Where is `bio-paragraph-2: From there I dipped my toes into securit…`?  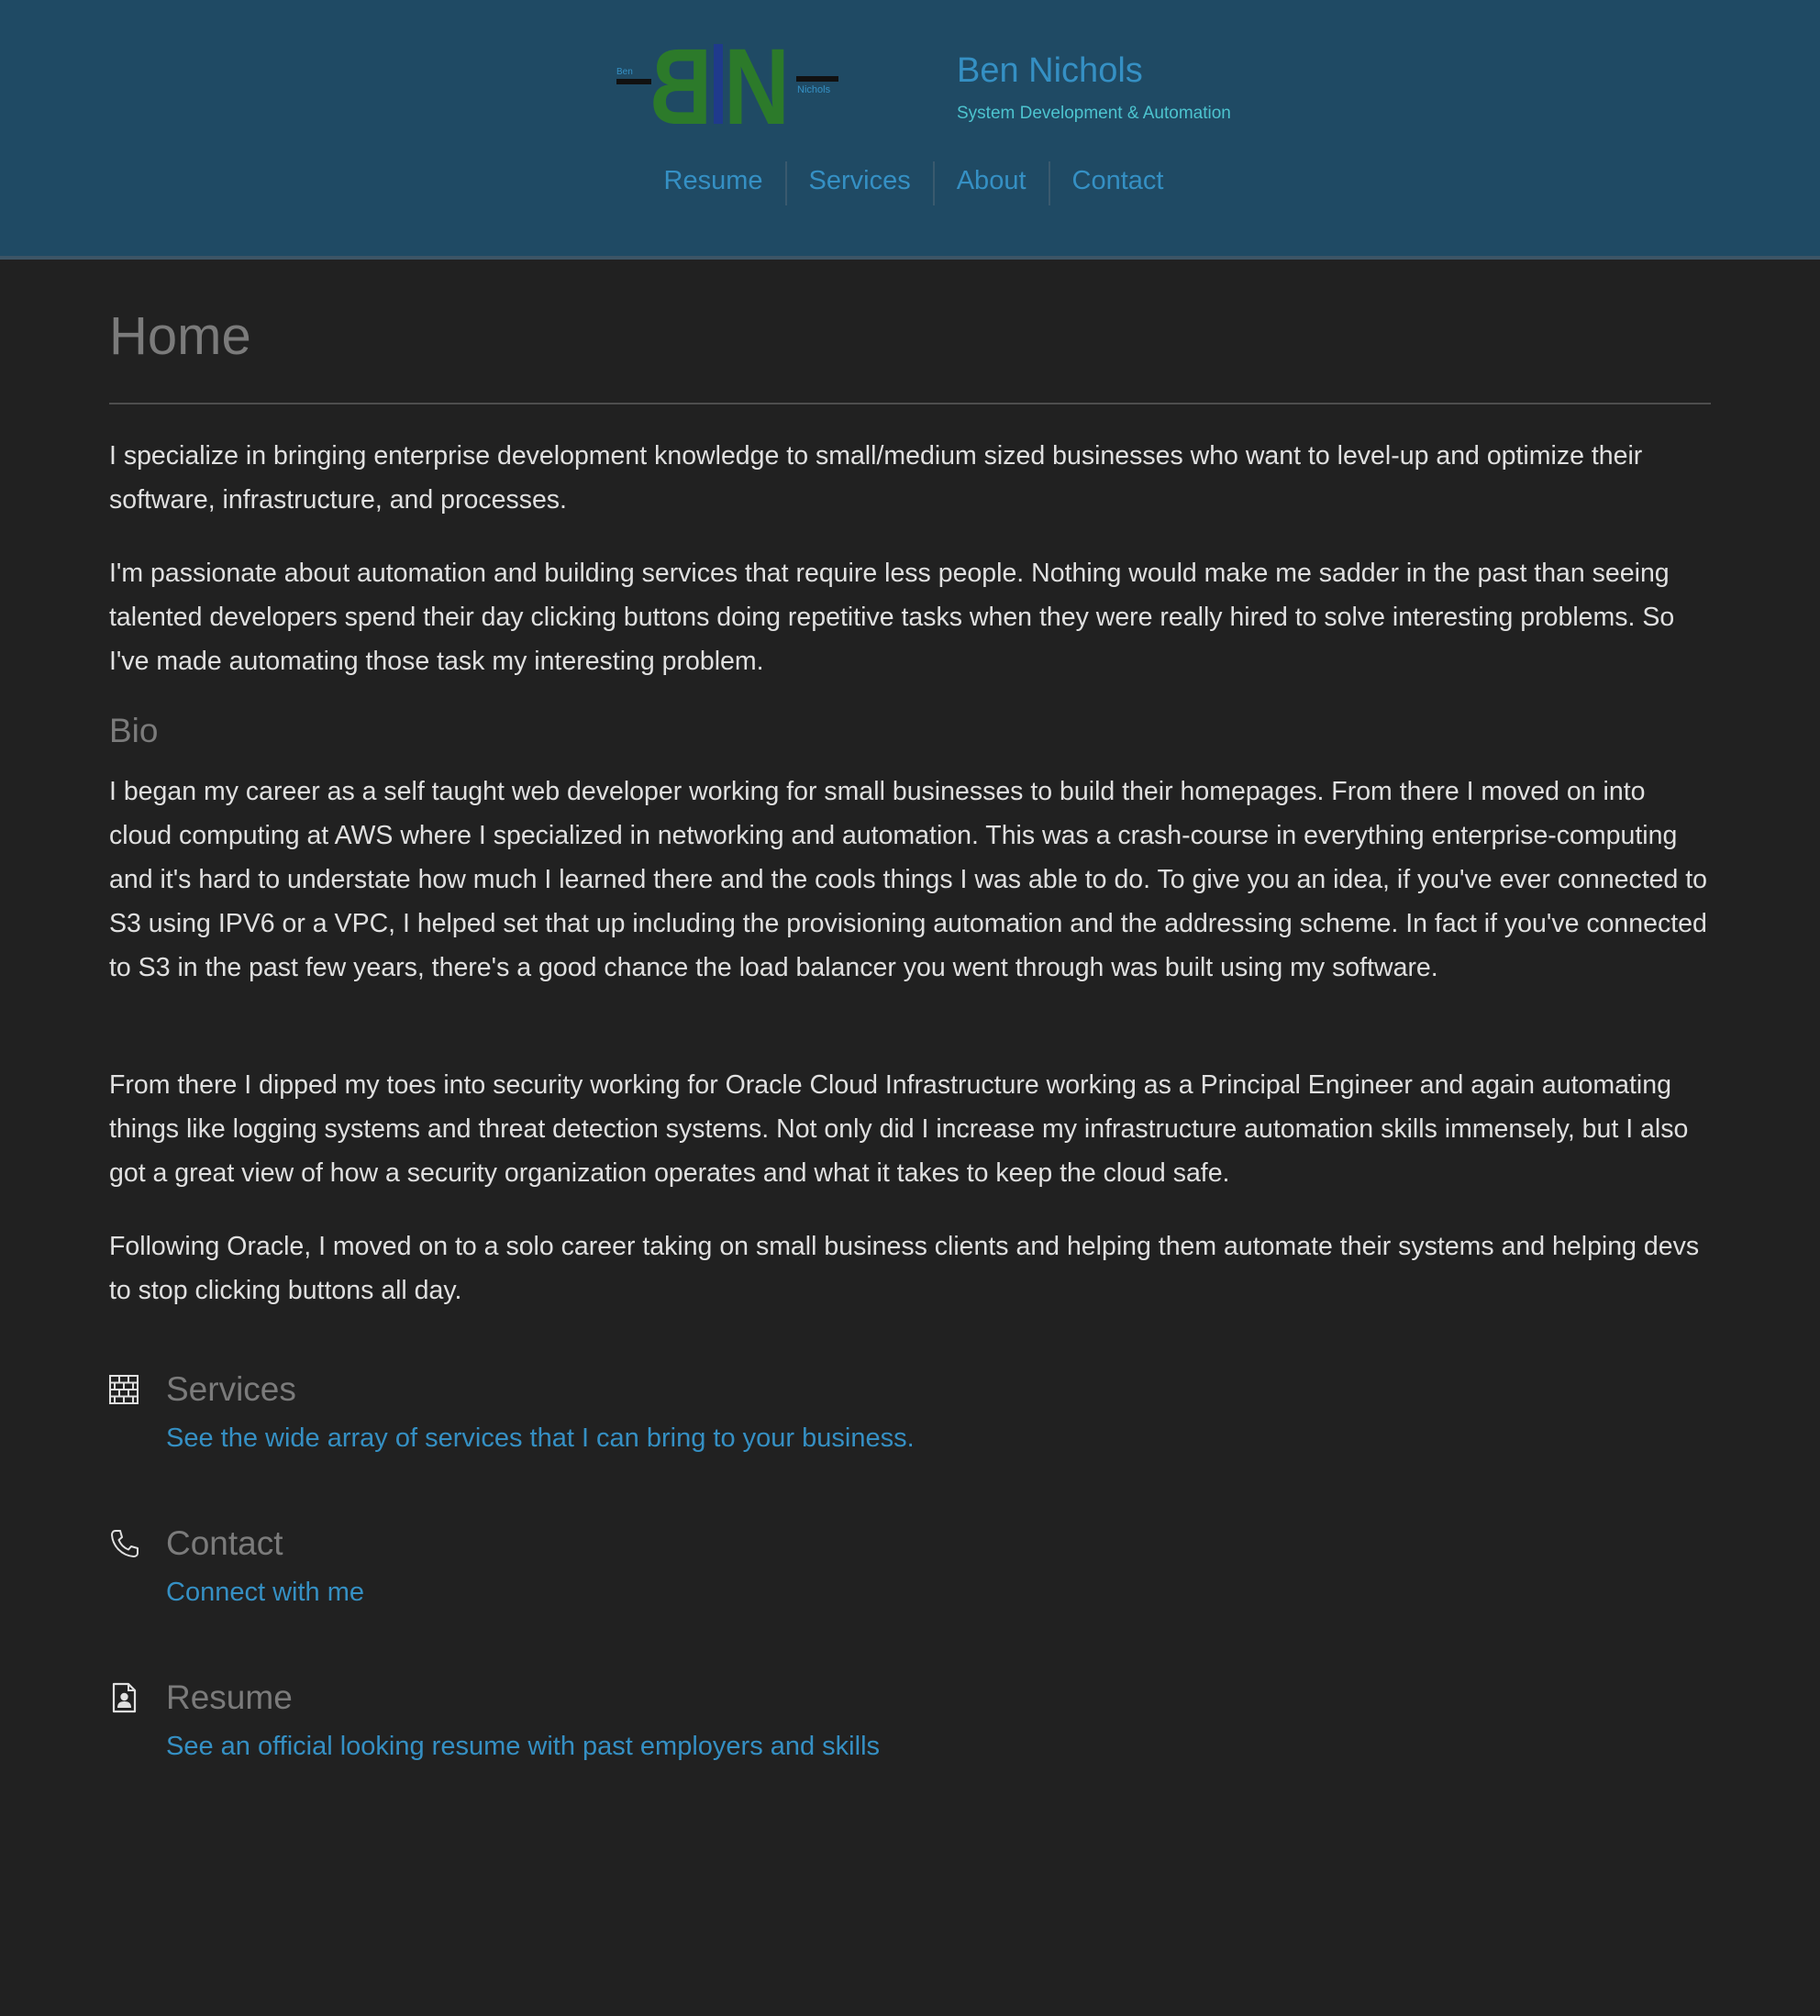
bio-paragraph-2: From there I dipped my toes into securit… is located at coordinates (899, 1129).